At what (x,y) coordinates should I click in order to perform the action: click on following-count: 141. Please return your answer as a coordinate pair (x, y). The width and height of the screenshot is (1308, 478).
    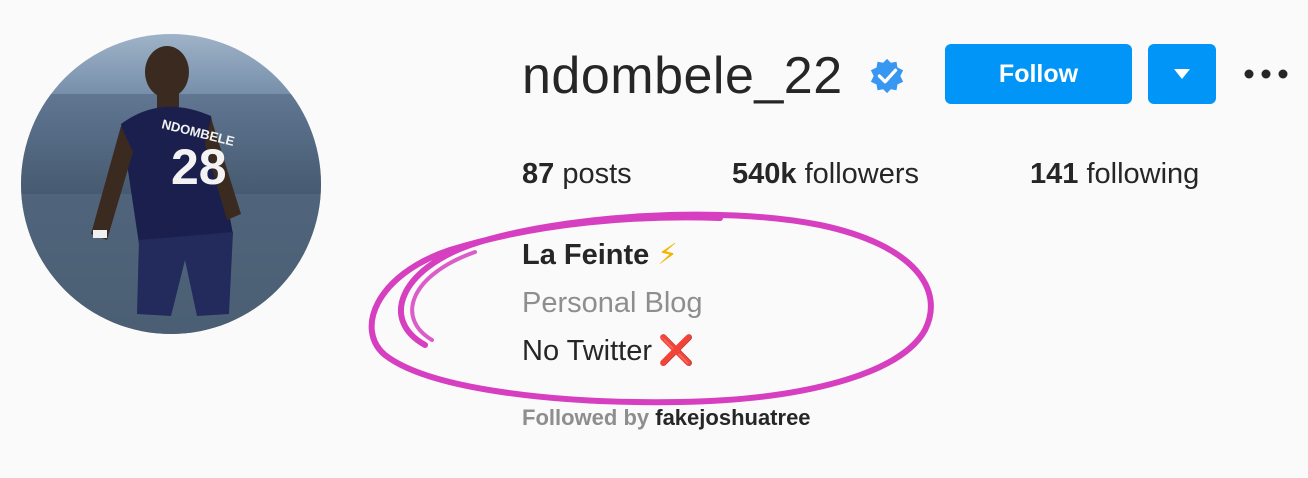
    Looking at the image, I should click on (1054, 174).